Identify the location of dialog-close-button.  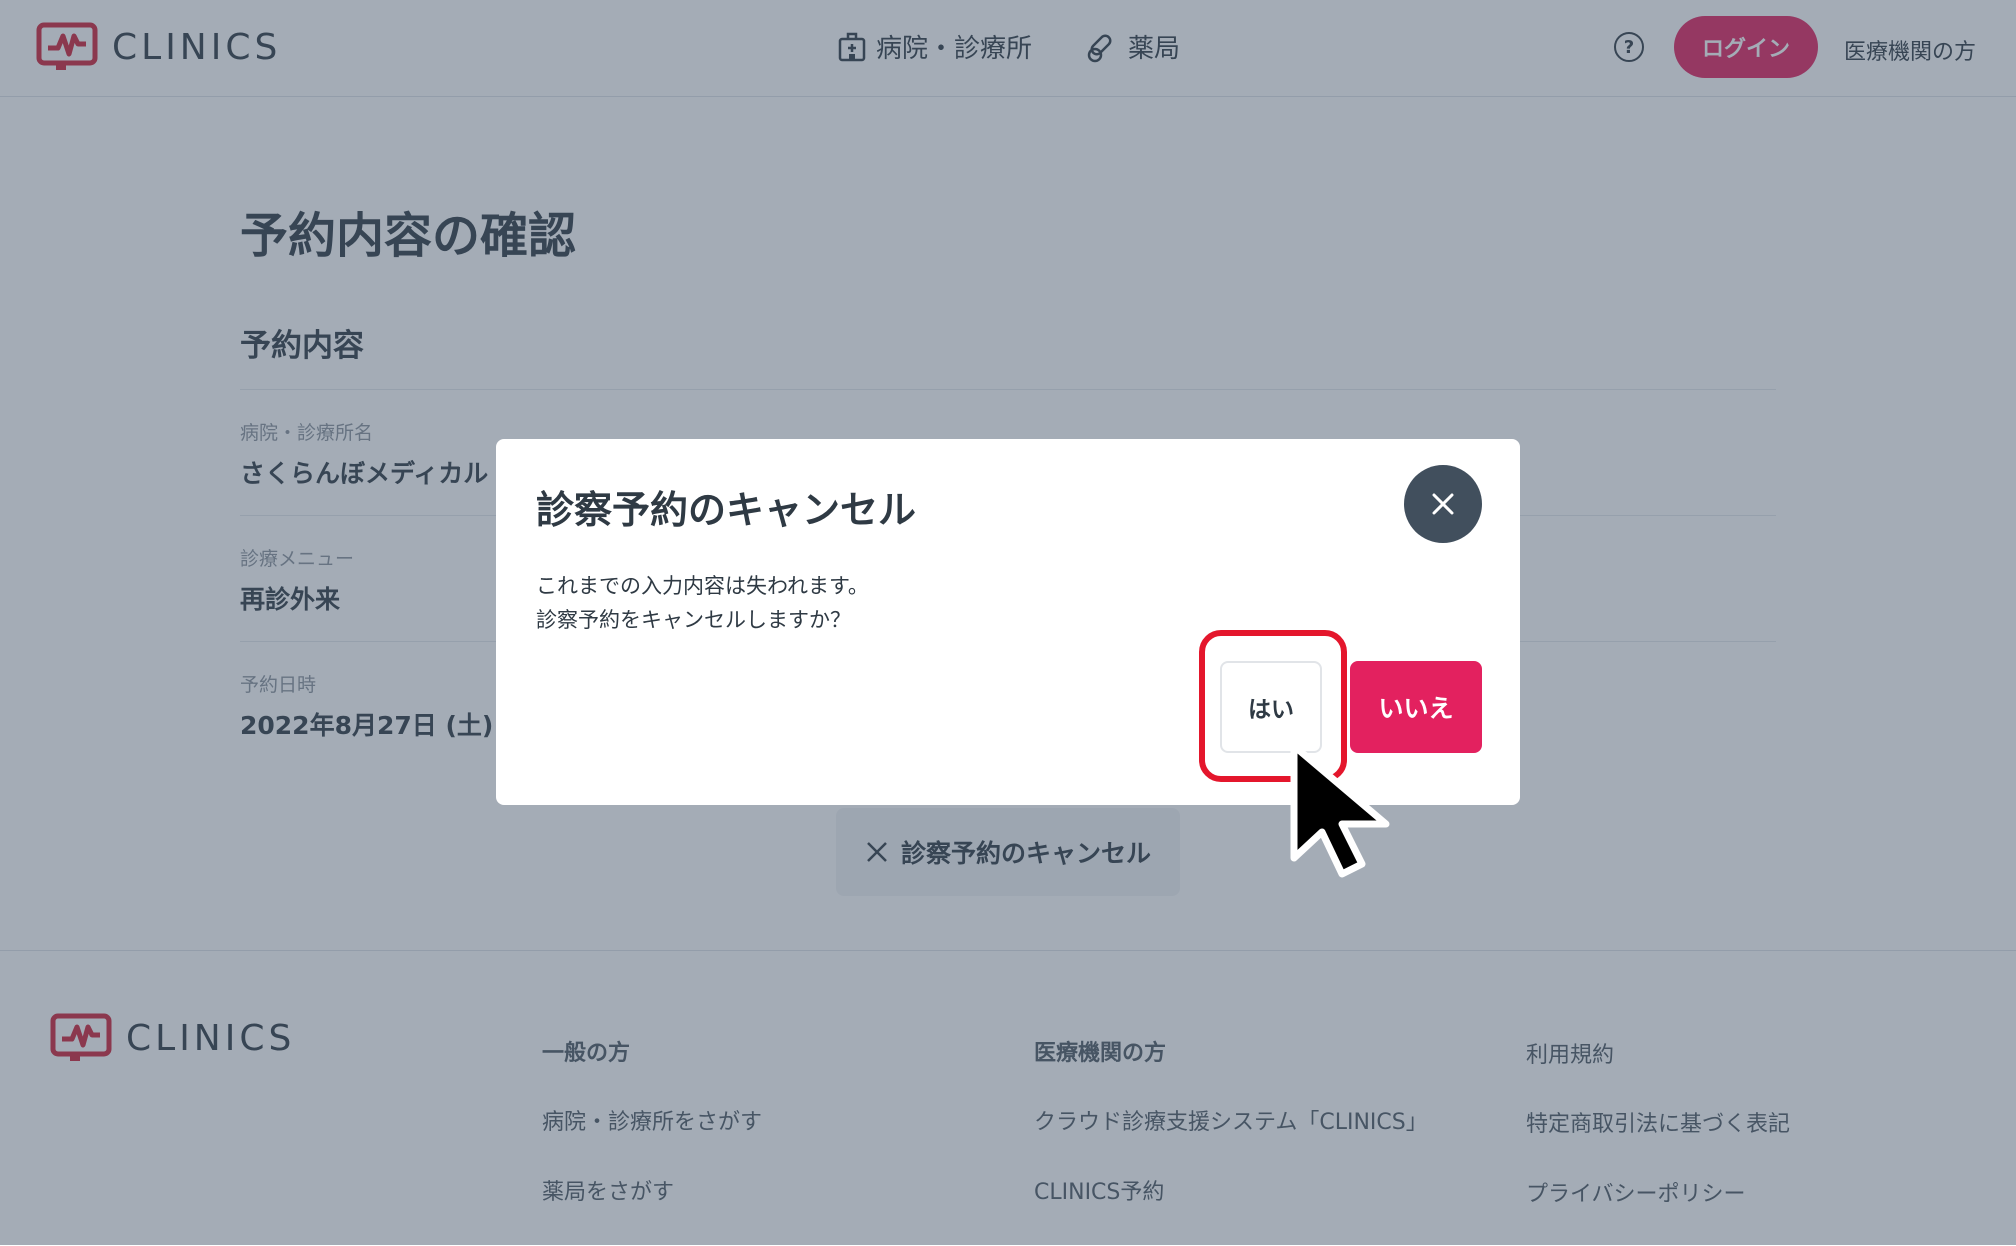
(1443, 504).